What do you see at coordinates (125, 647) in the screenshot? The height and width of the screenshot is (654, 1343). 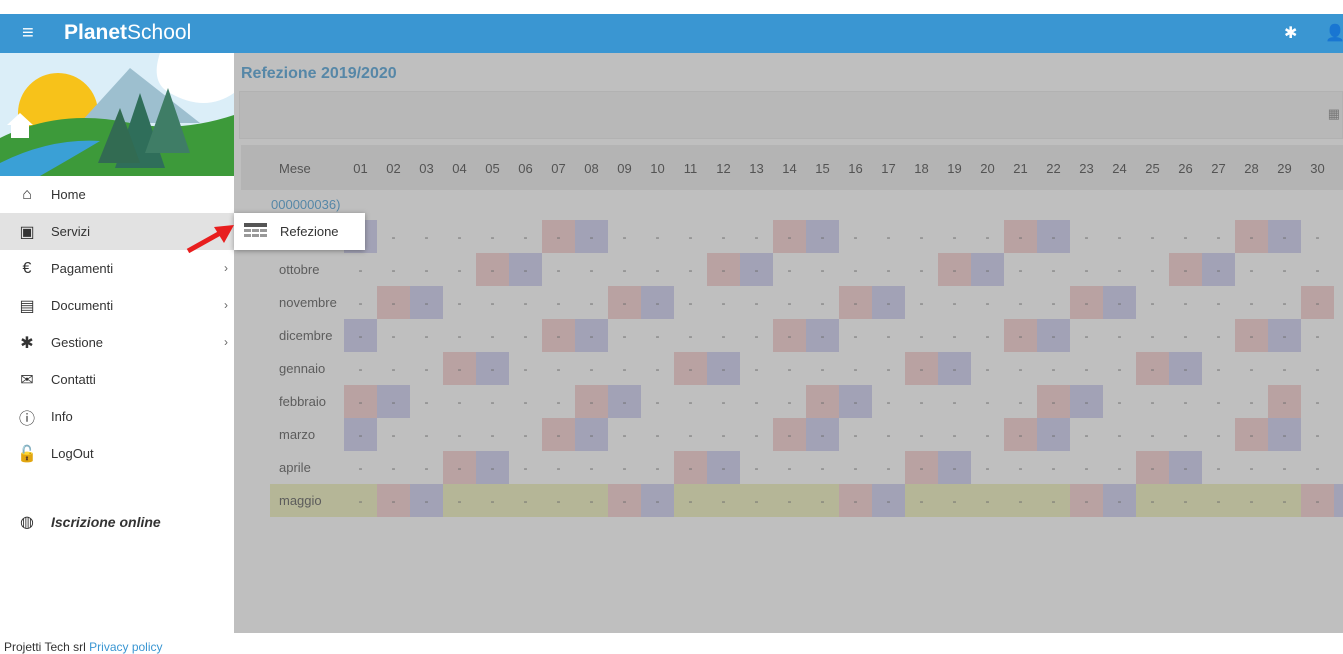 I see `privacy-policy-link: Privacy policy` at bounding box center [125, 647].